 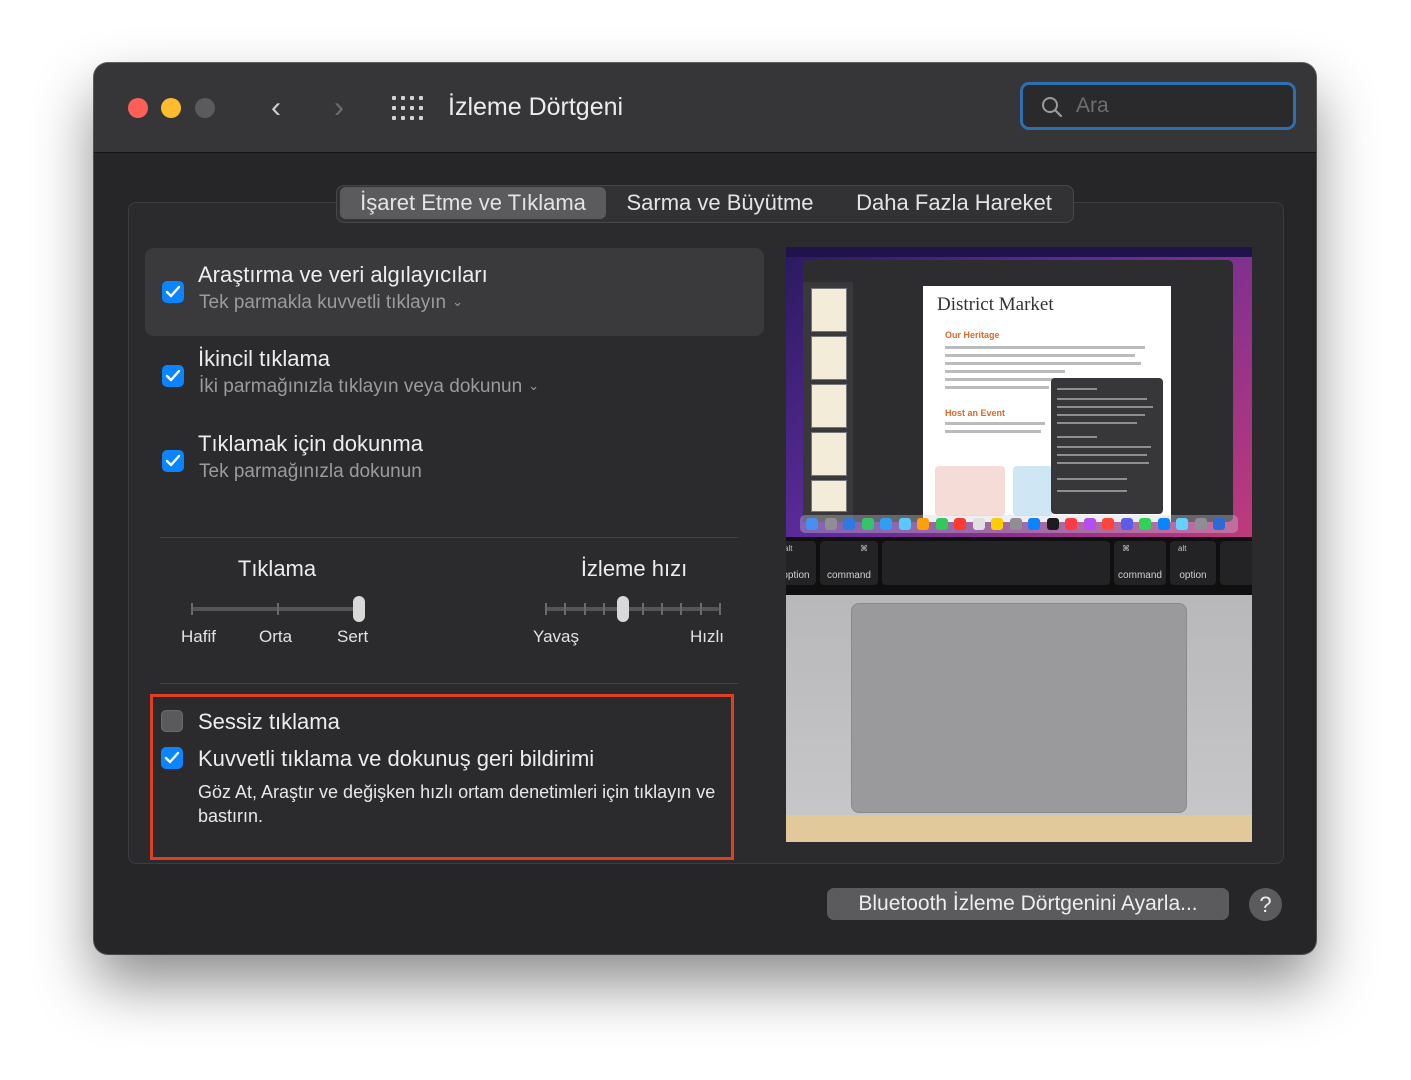 What do you see at coordinates (705, 108) in the screenshot?
I see `title-bar: ‹ › İzleme Dörtgeni Ara` at bounding box center [705, 108].